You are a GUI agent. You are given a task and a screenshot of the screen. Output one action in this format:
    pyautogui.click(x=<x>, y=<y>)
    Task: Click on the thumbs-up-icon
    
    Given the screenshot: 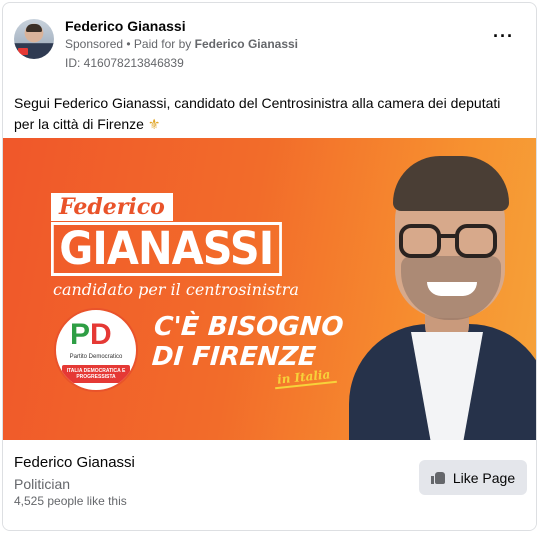 What is the action you would take?
    pyautogui.click(x=437, y=477)
    